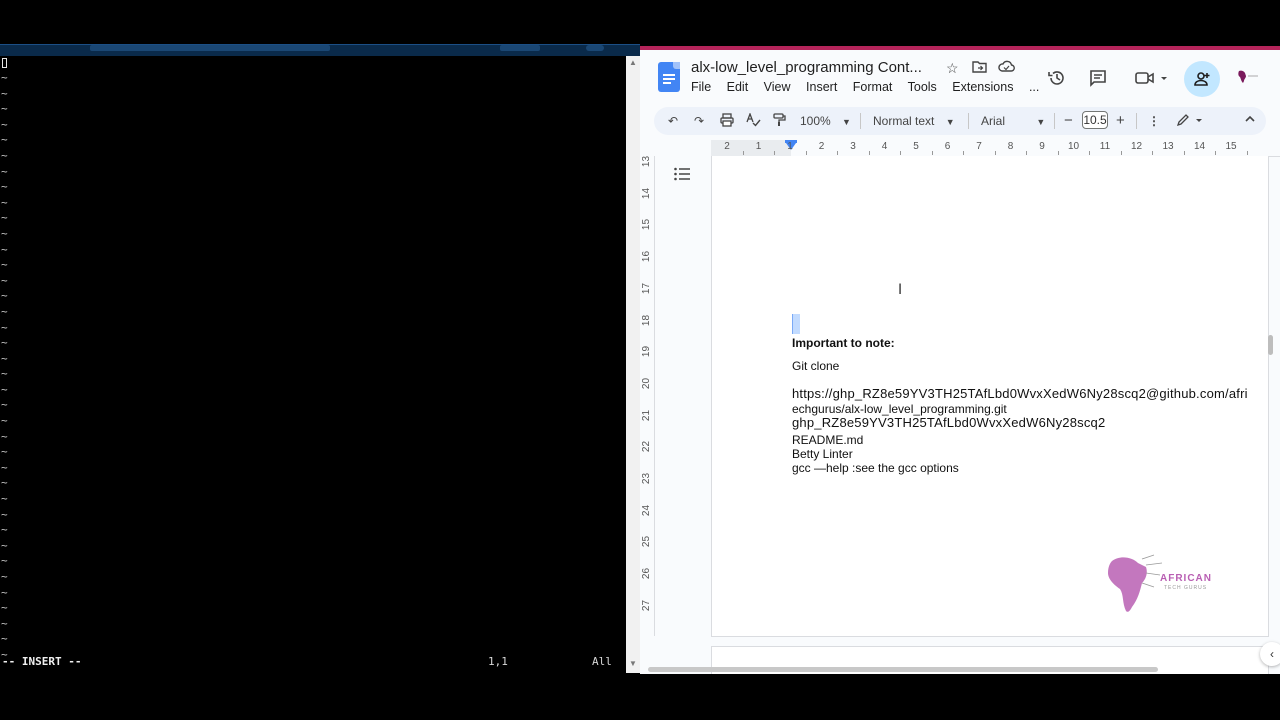 Image resolution: width=1280 pixels, height=720 pixels. I want to click on scroll-down-arrow-icon: ▼, so click(633, 663).